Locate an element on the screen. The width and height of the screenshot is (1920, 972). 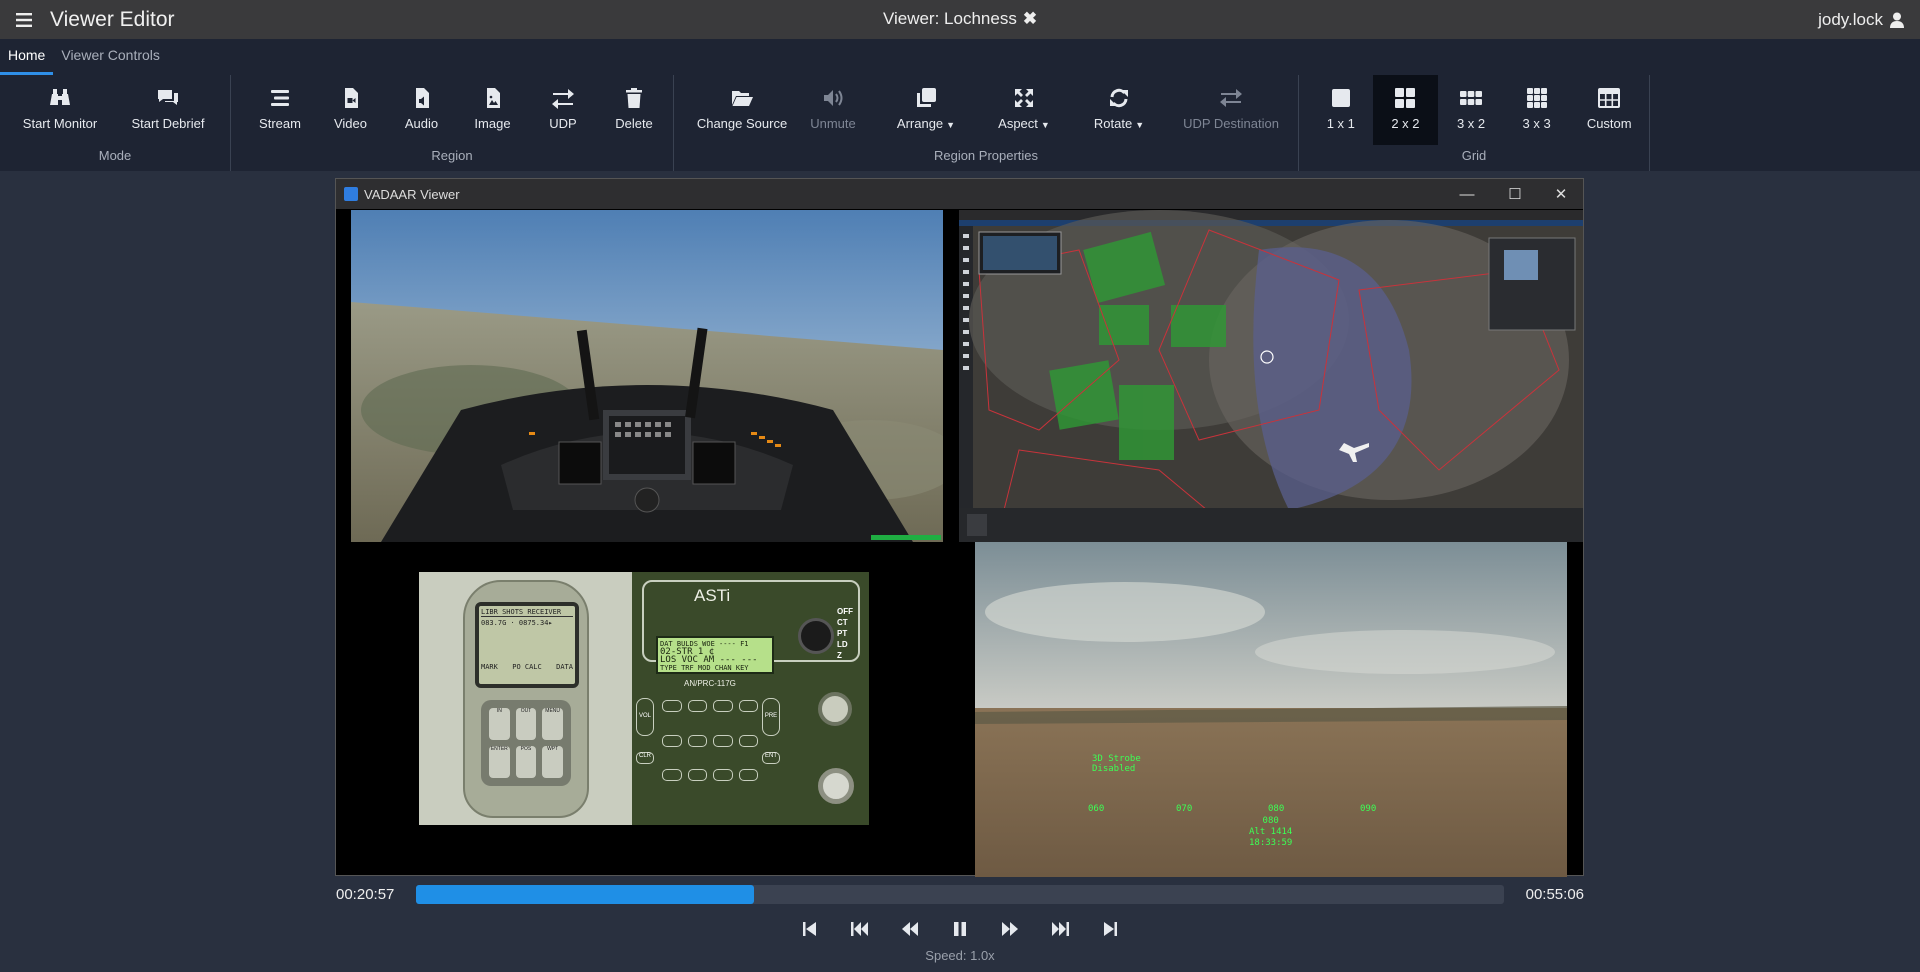
delete-label: Delete is located at coordinates (634, 123).